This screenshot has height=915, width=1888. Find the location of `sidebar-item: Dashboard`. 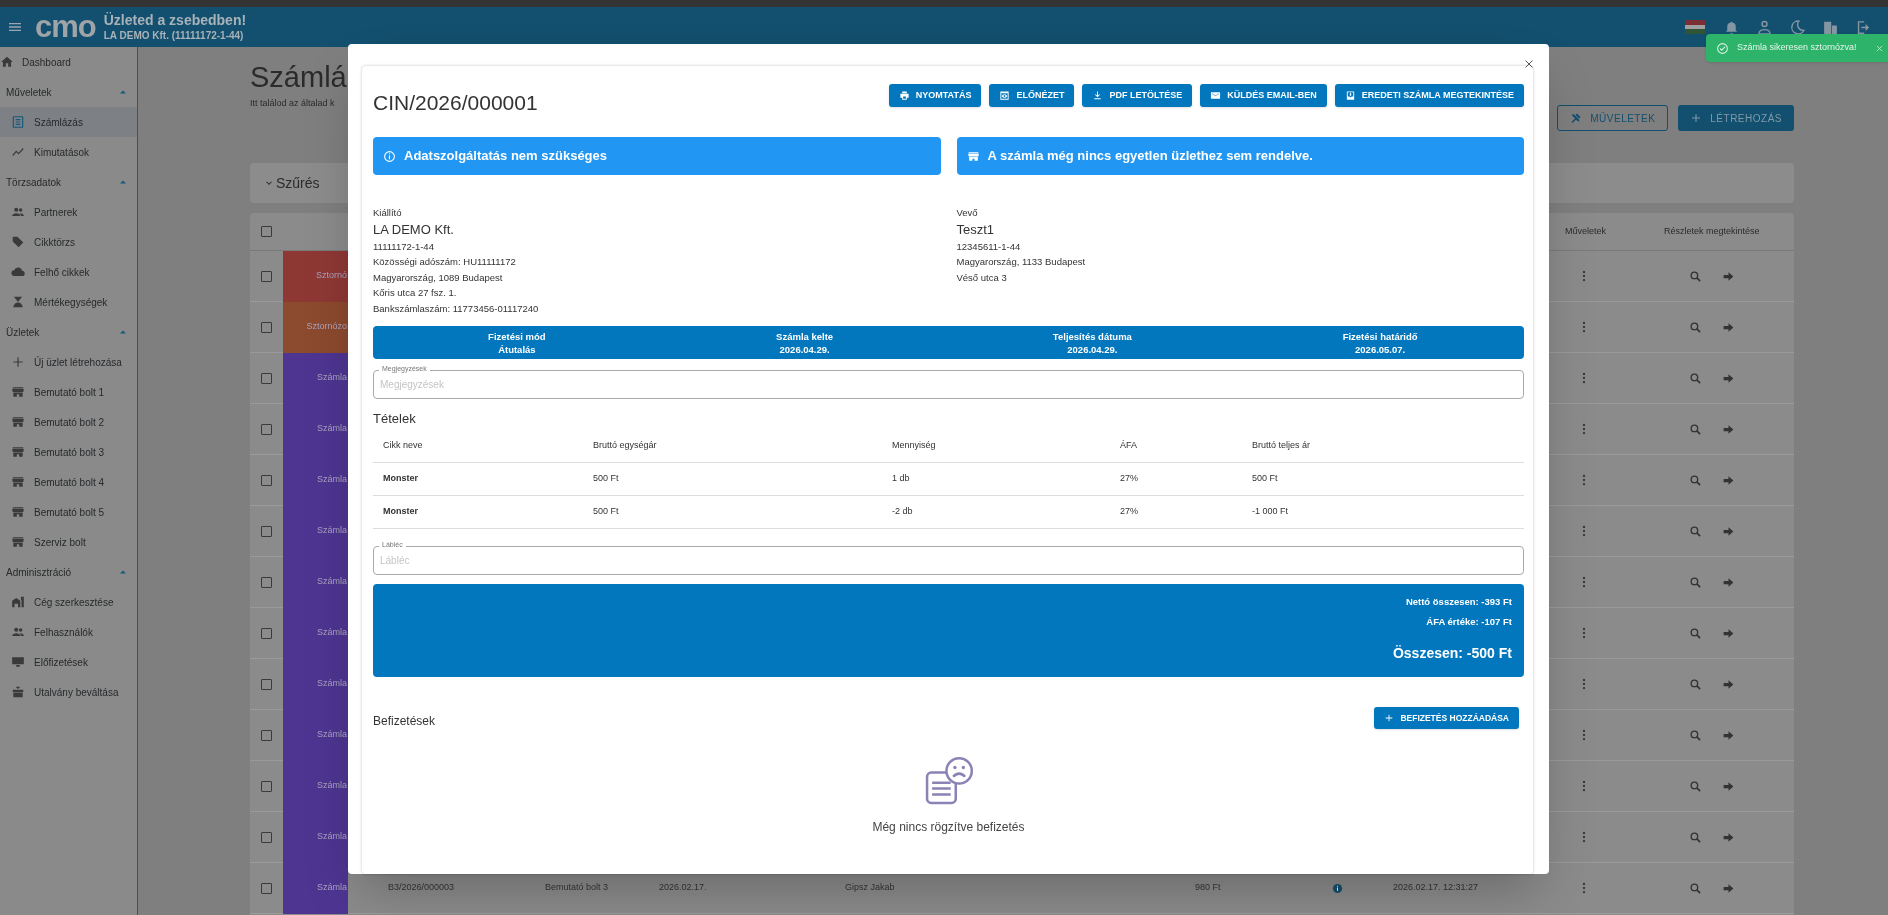

sidebar-item: Dashboard is located at coordinates (68, 62).